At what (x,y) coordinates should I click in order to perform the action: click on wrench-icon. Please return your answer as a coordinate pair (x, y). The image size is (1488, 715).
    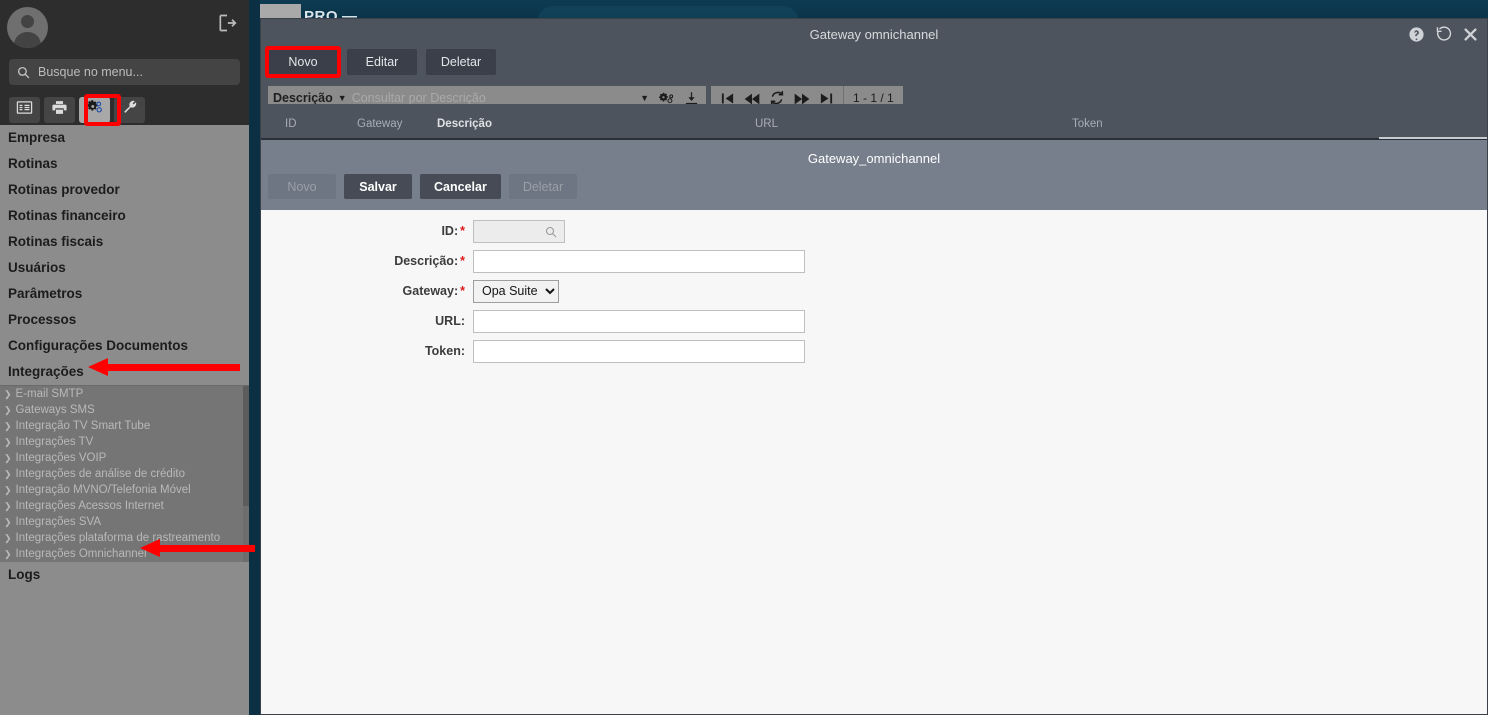
    Looking at the image, I should click on (129, 110).